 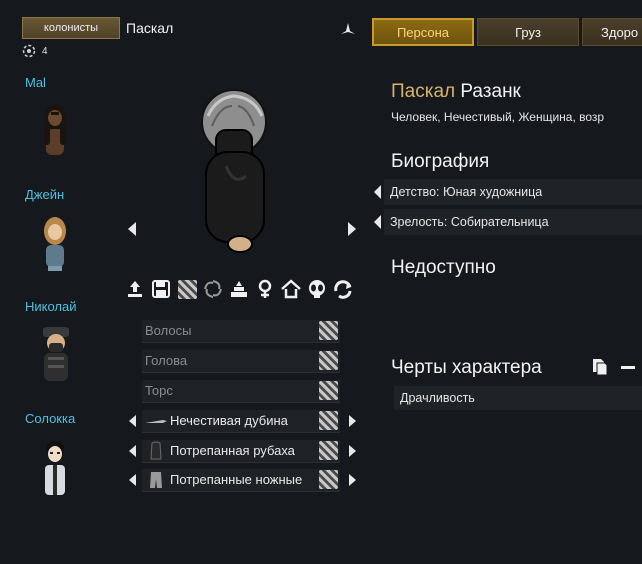 I want to click on stack-icon, so click(x=239, y=289).